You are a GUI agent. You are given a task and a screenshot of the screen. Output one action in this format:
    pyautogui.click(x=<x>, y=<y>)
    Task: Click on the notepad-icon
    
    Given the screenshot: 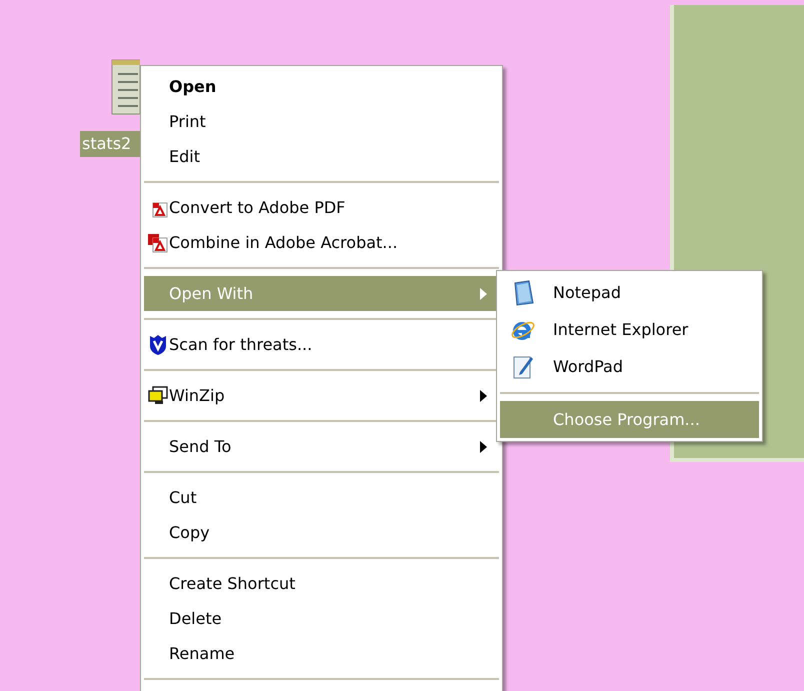 What is the action you would take?
    pyautogui.click(x=523, y=293)
    